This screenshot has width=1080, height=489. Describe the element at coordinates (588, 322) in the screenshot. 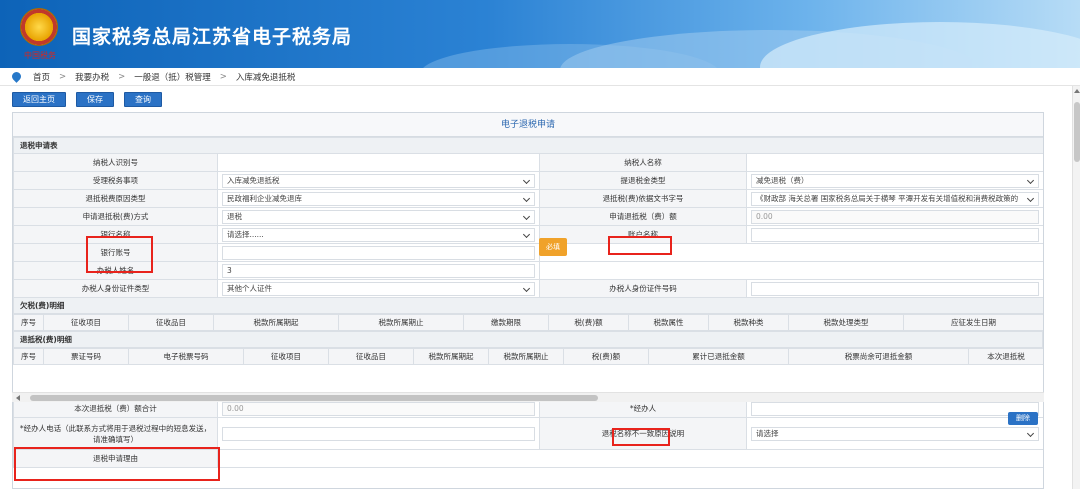

I see `arrears-col-header: 税(费)额` at that location.